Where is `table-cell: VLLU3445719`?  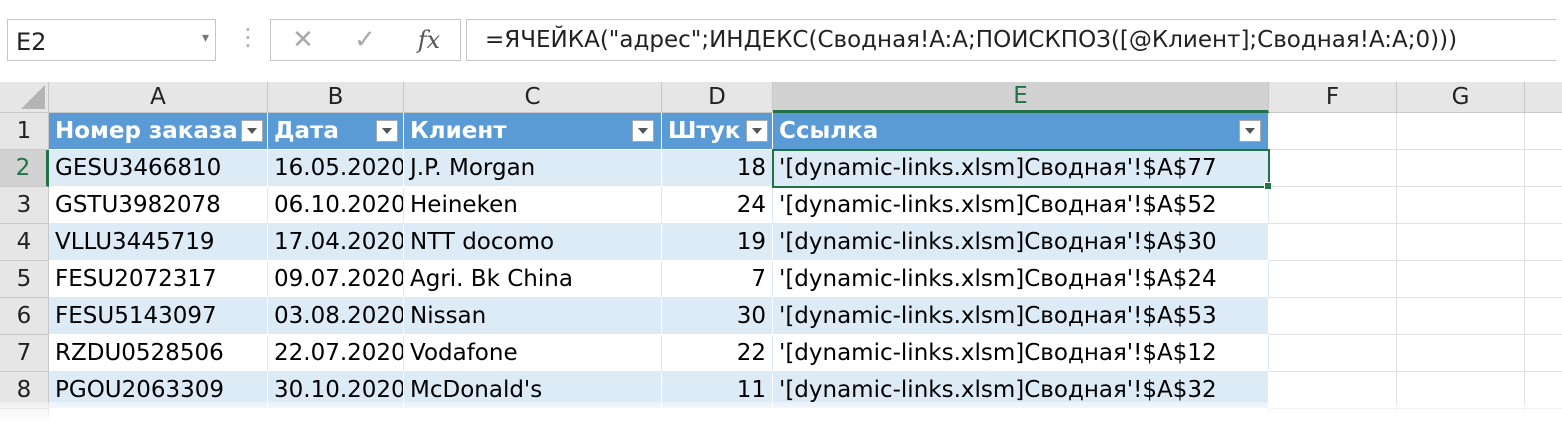
table-cell: VLLU3445719 is located at coordinates (158, 242).